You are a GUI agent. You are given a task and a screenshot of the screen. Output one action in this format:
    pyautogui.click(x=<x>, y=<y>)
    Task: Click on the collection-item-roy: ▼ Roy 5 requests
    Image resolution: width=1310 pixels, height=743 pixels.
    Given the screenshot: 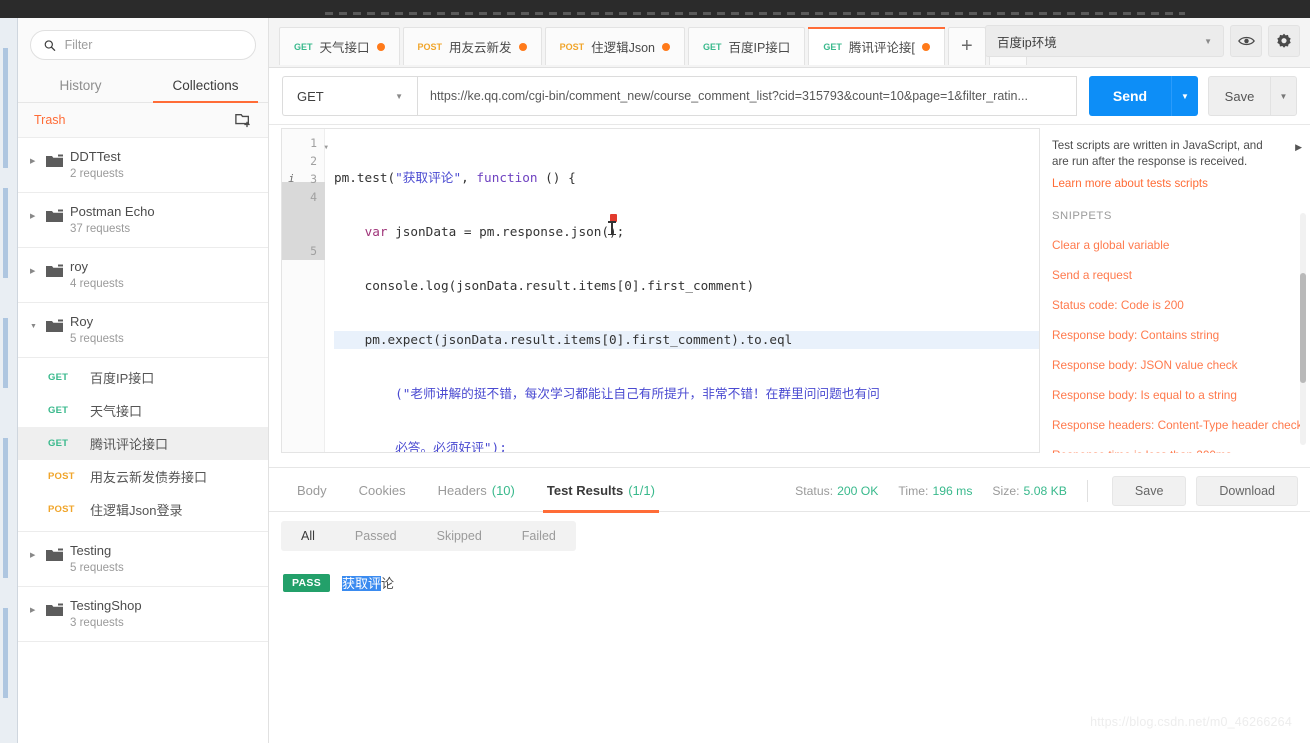 What is the action you would take?
    pyautogui.click(x=143, y=330)
    